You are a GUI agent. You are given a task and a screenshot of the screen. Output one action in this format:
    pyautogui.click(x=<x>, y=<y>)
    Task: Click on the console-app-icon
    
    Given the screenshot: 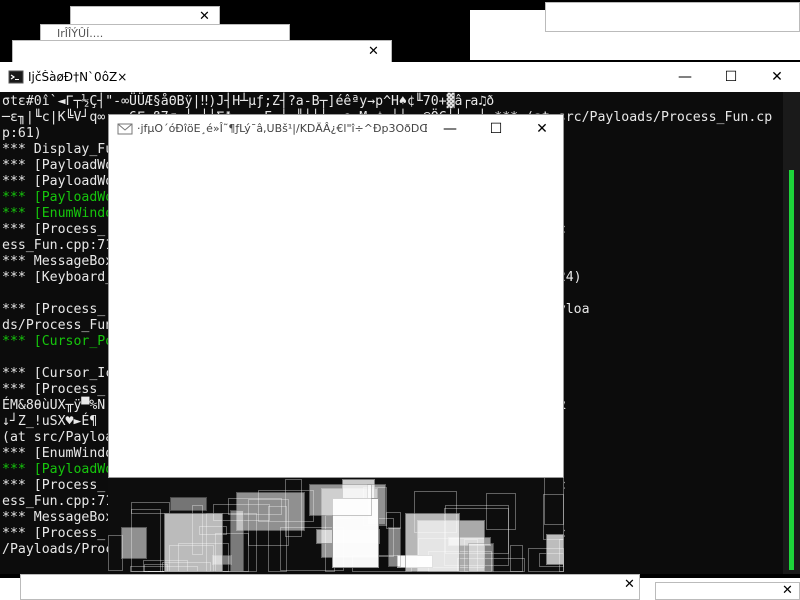 What is the action you would take?
    pyautogui.click(x=16, y=77)
    